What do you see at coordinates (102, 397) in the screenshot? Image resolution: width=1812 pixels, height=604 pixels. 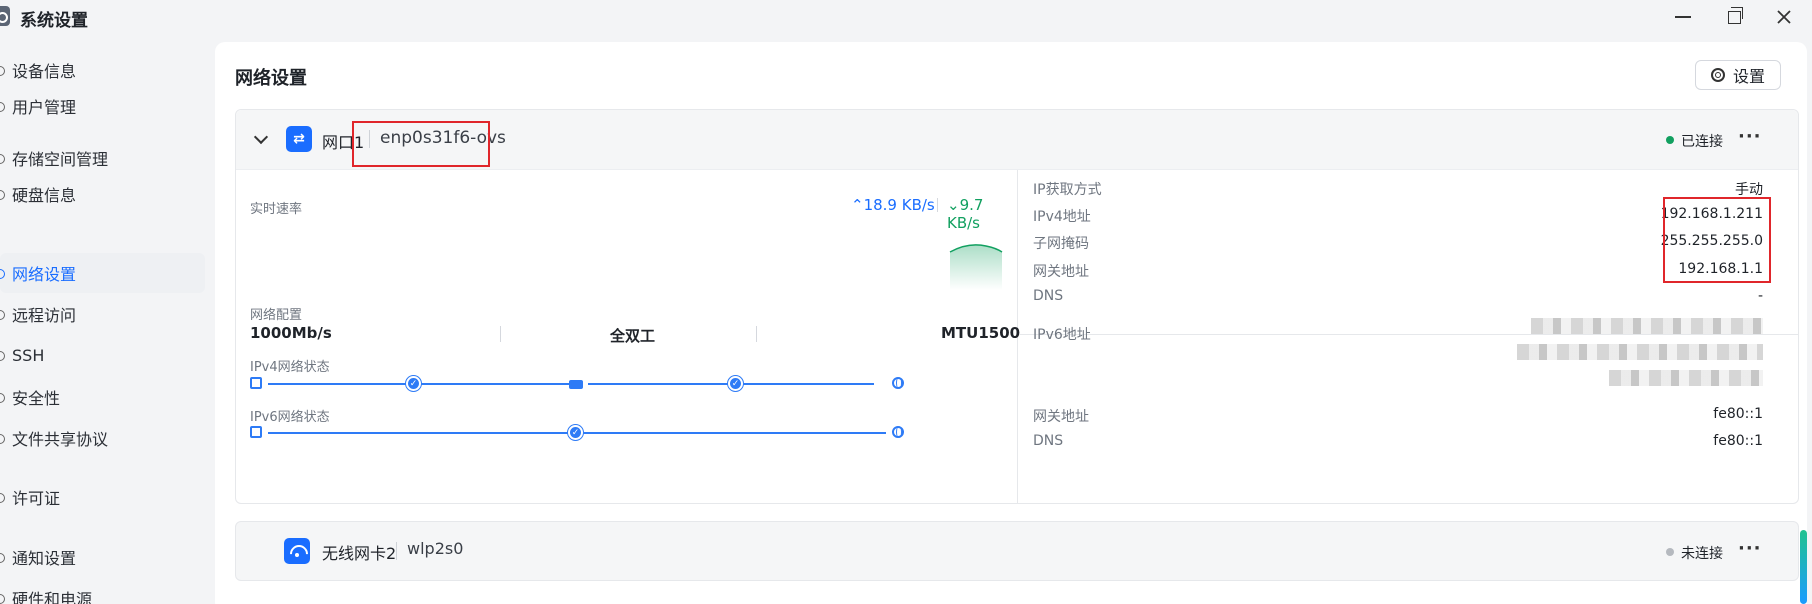 I see `sidebar-item-security: 安全性` at bounding box center [102, 397].